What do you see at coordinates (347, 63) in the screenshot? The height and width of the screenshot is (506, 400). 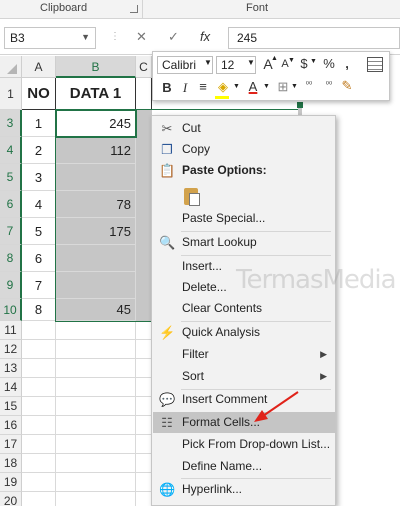 I see `comma-style-icon: ,` at bounding box center [347, 63].